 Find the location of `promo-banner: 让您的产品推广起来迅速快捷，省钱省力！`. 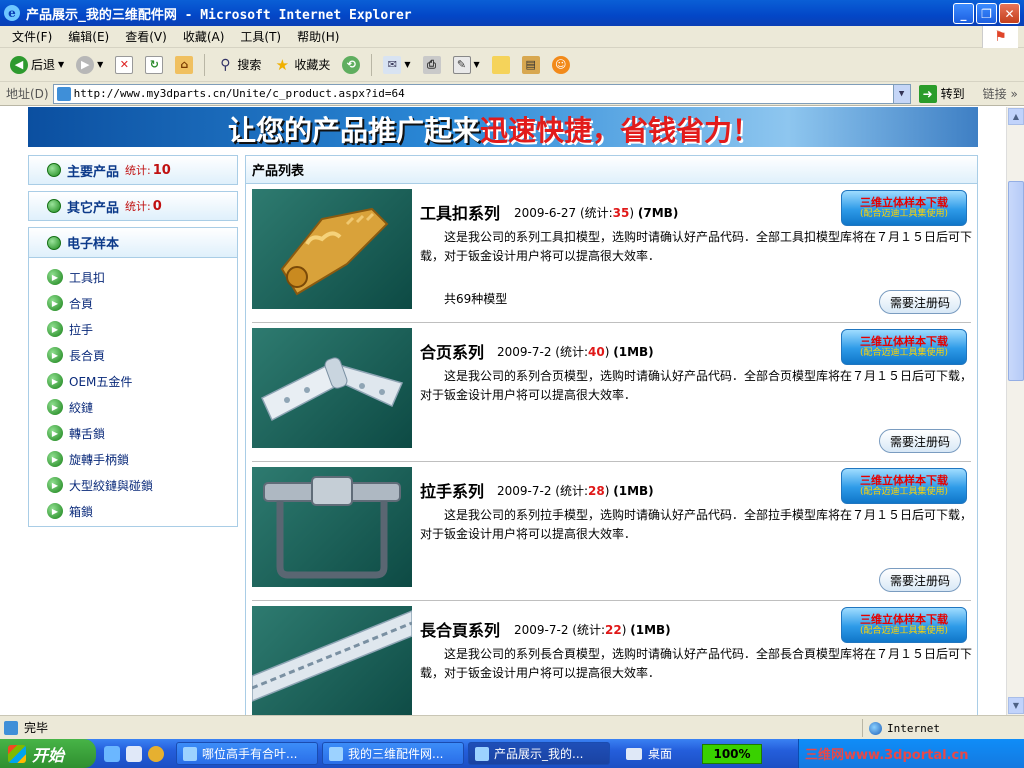

promo-banner: 让您的产品推广起来迅速快捷，省钱省力！ is located at coordinates (503, 127).